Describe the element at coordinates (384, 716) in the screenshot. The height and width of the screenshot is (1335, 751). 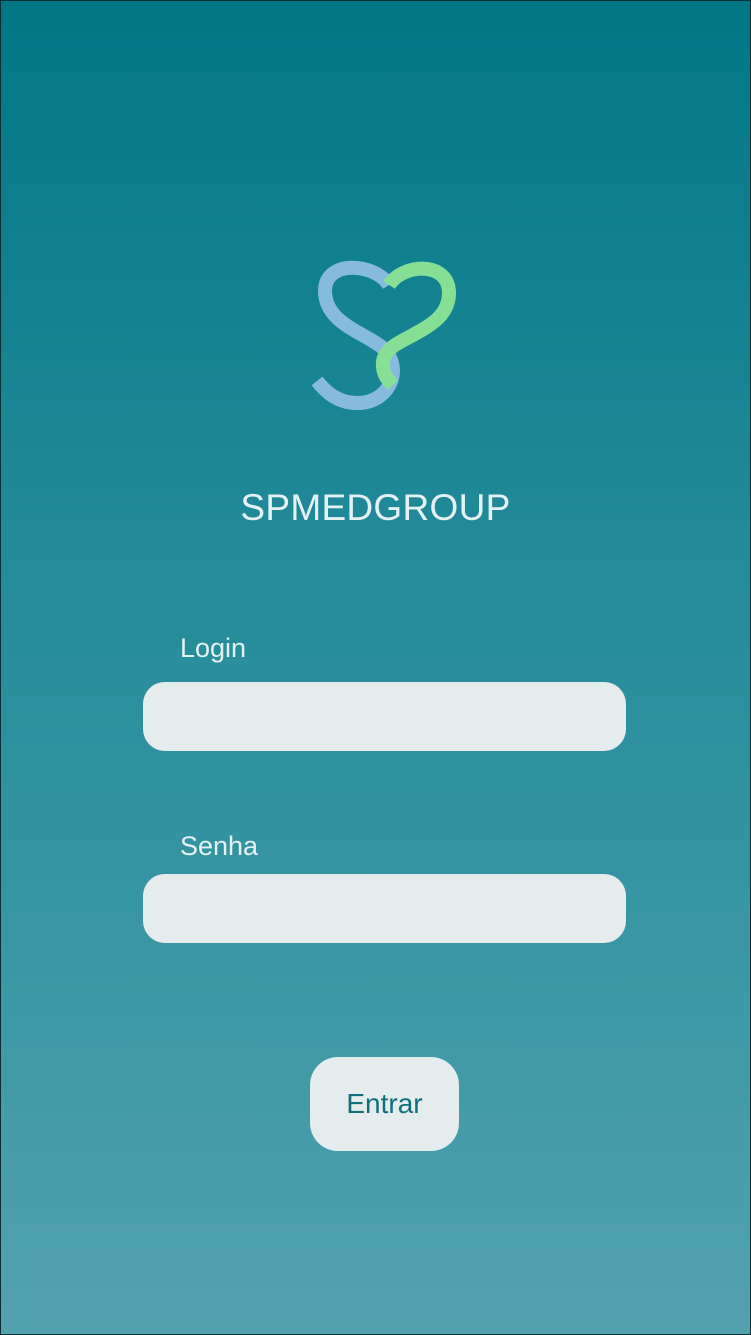
I see `login-input` at that location.